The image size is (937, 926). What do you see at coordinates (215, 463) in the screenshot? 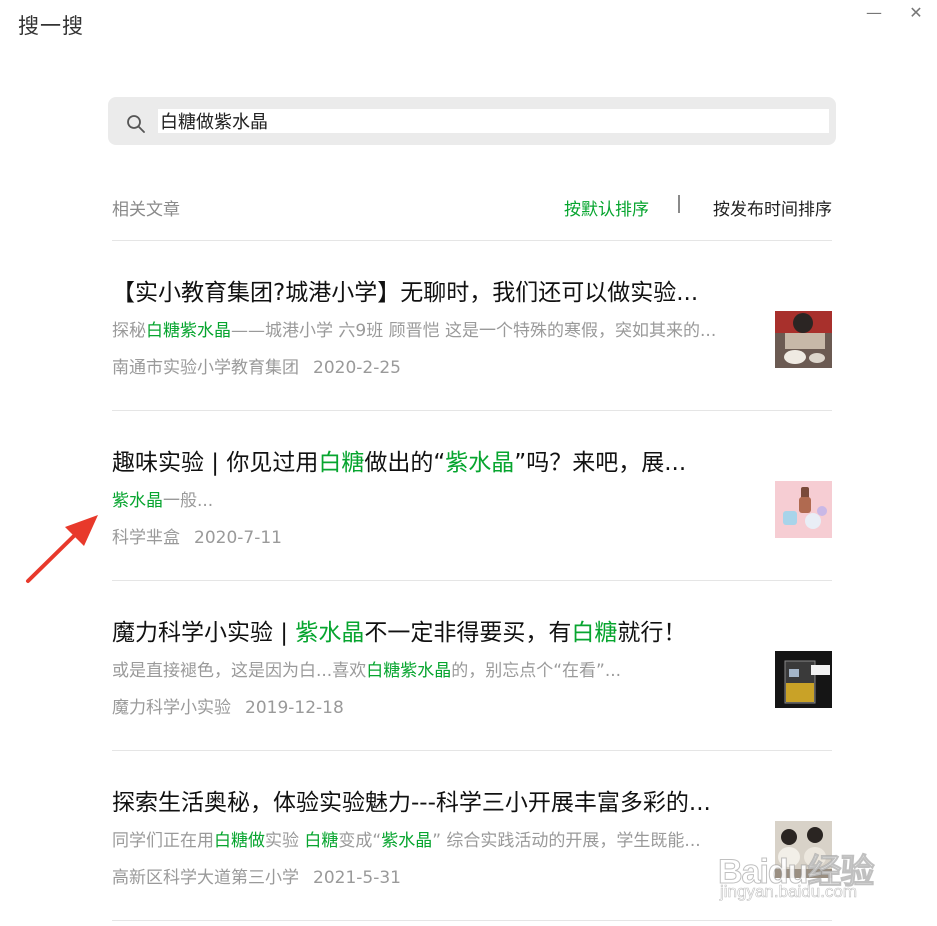
I see `text-segment: 趣味实验 | 你见过用` at bounding box center [215, 463].